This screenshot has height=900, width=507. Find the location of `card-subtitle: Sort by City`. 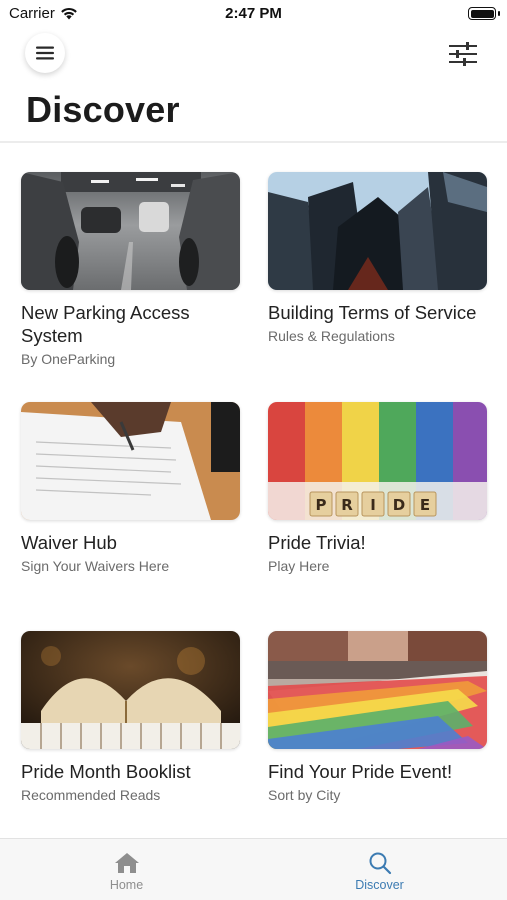

card-subtitle: Sort by City is located at coordinates (304, 795).